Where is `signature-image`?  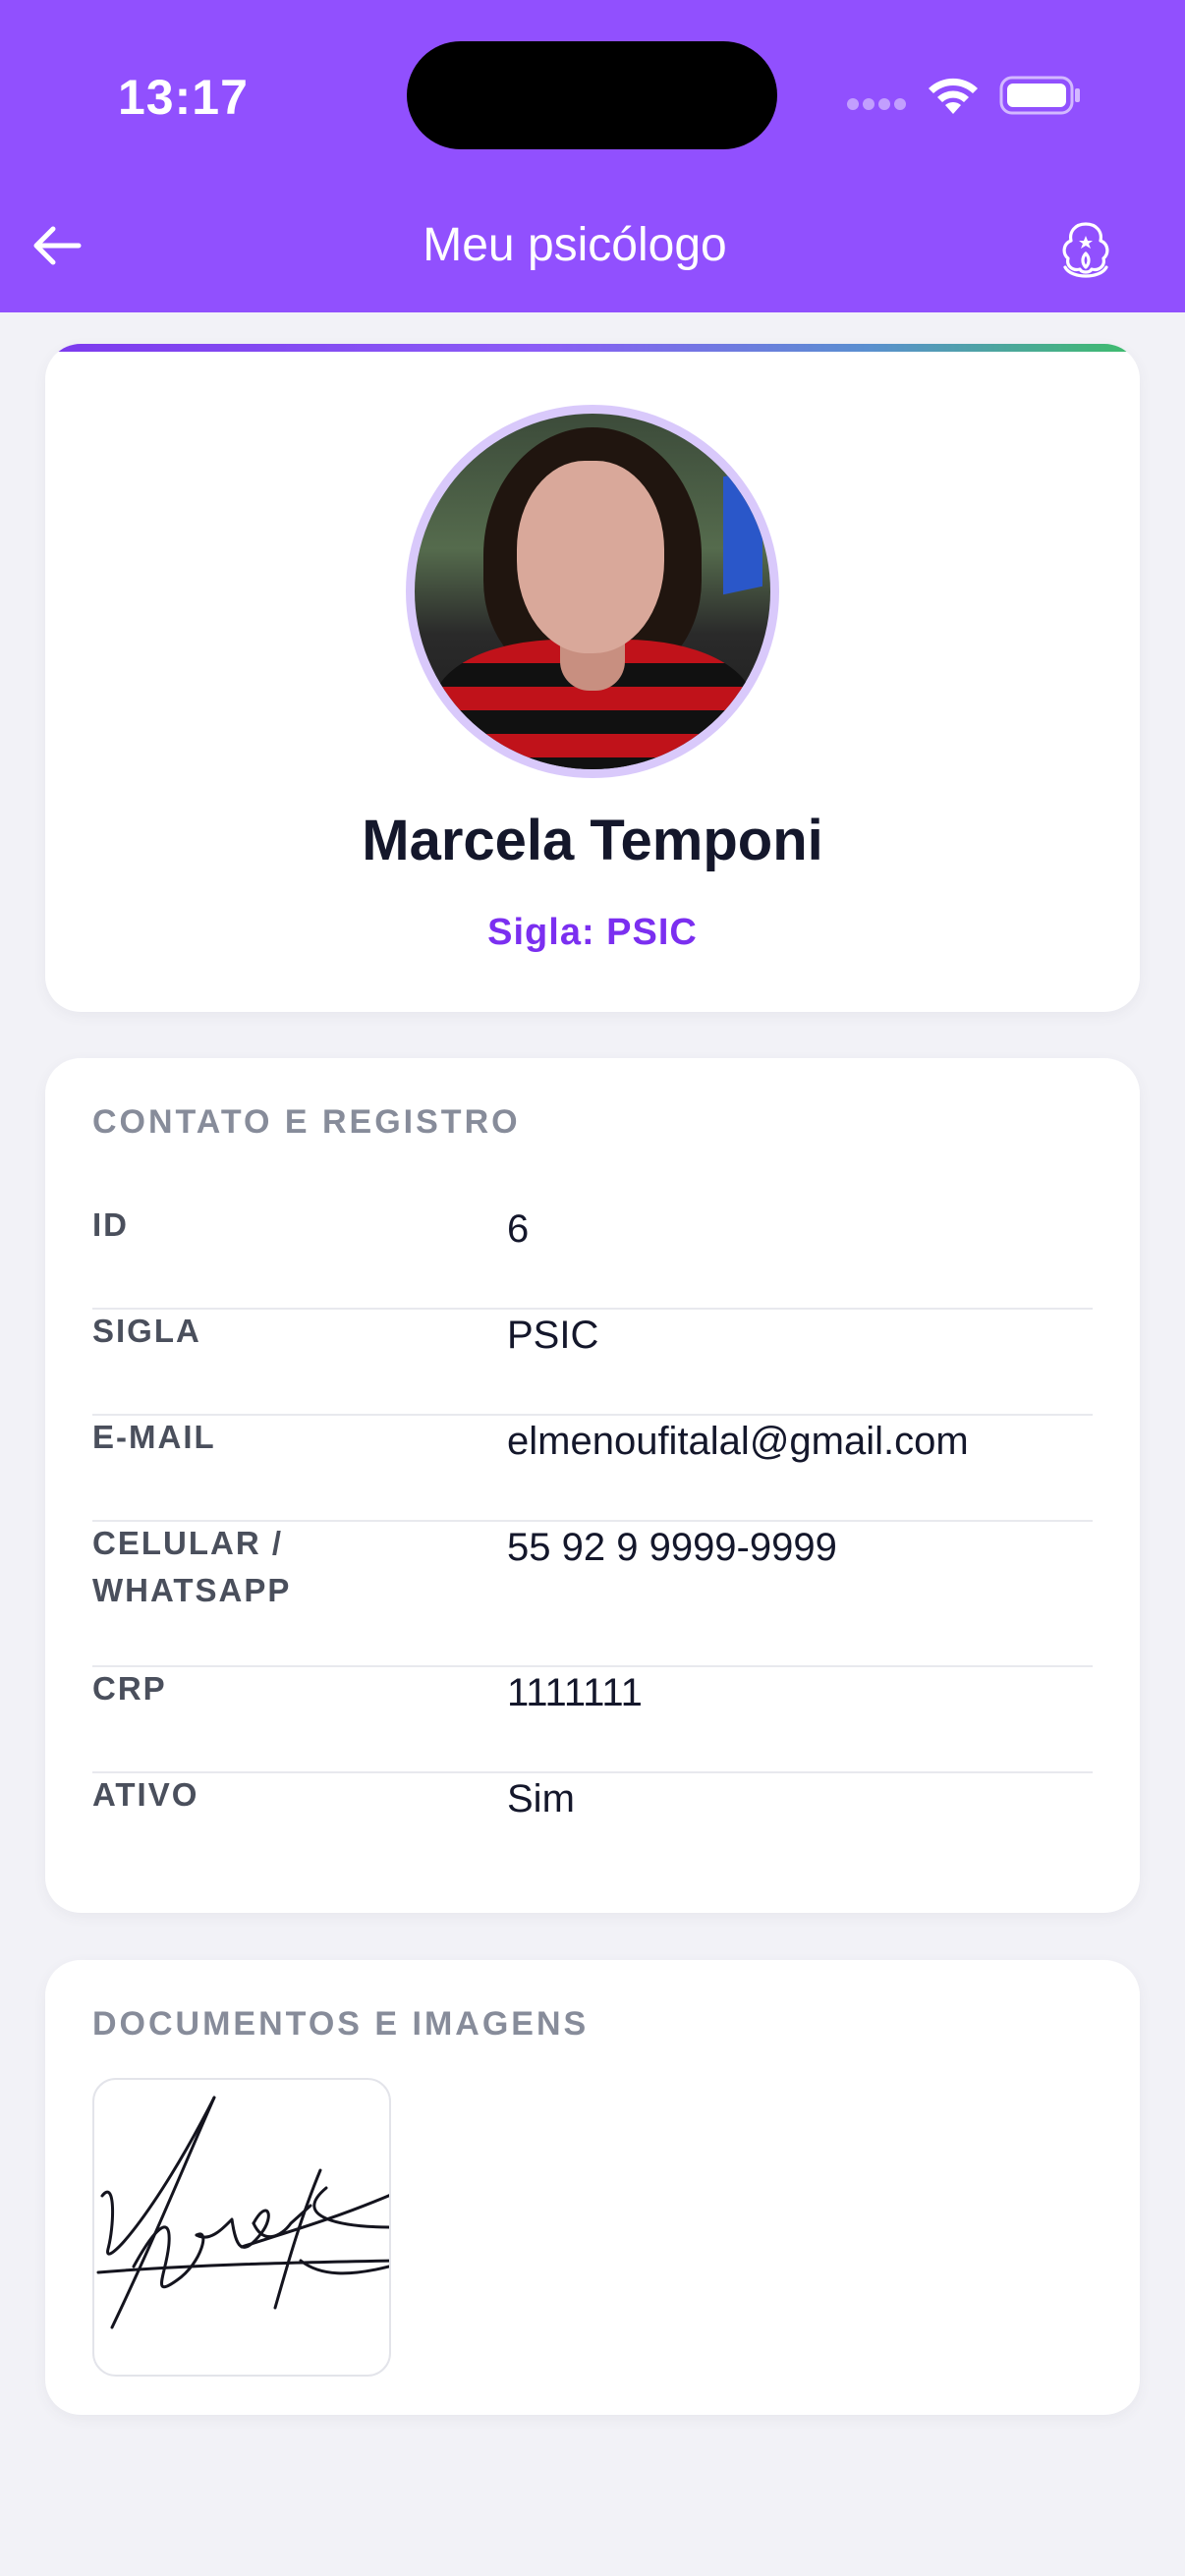 signature-image is located at coordinates (243, 2212).